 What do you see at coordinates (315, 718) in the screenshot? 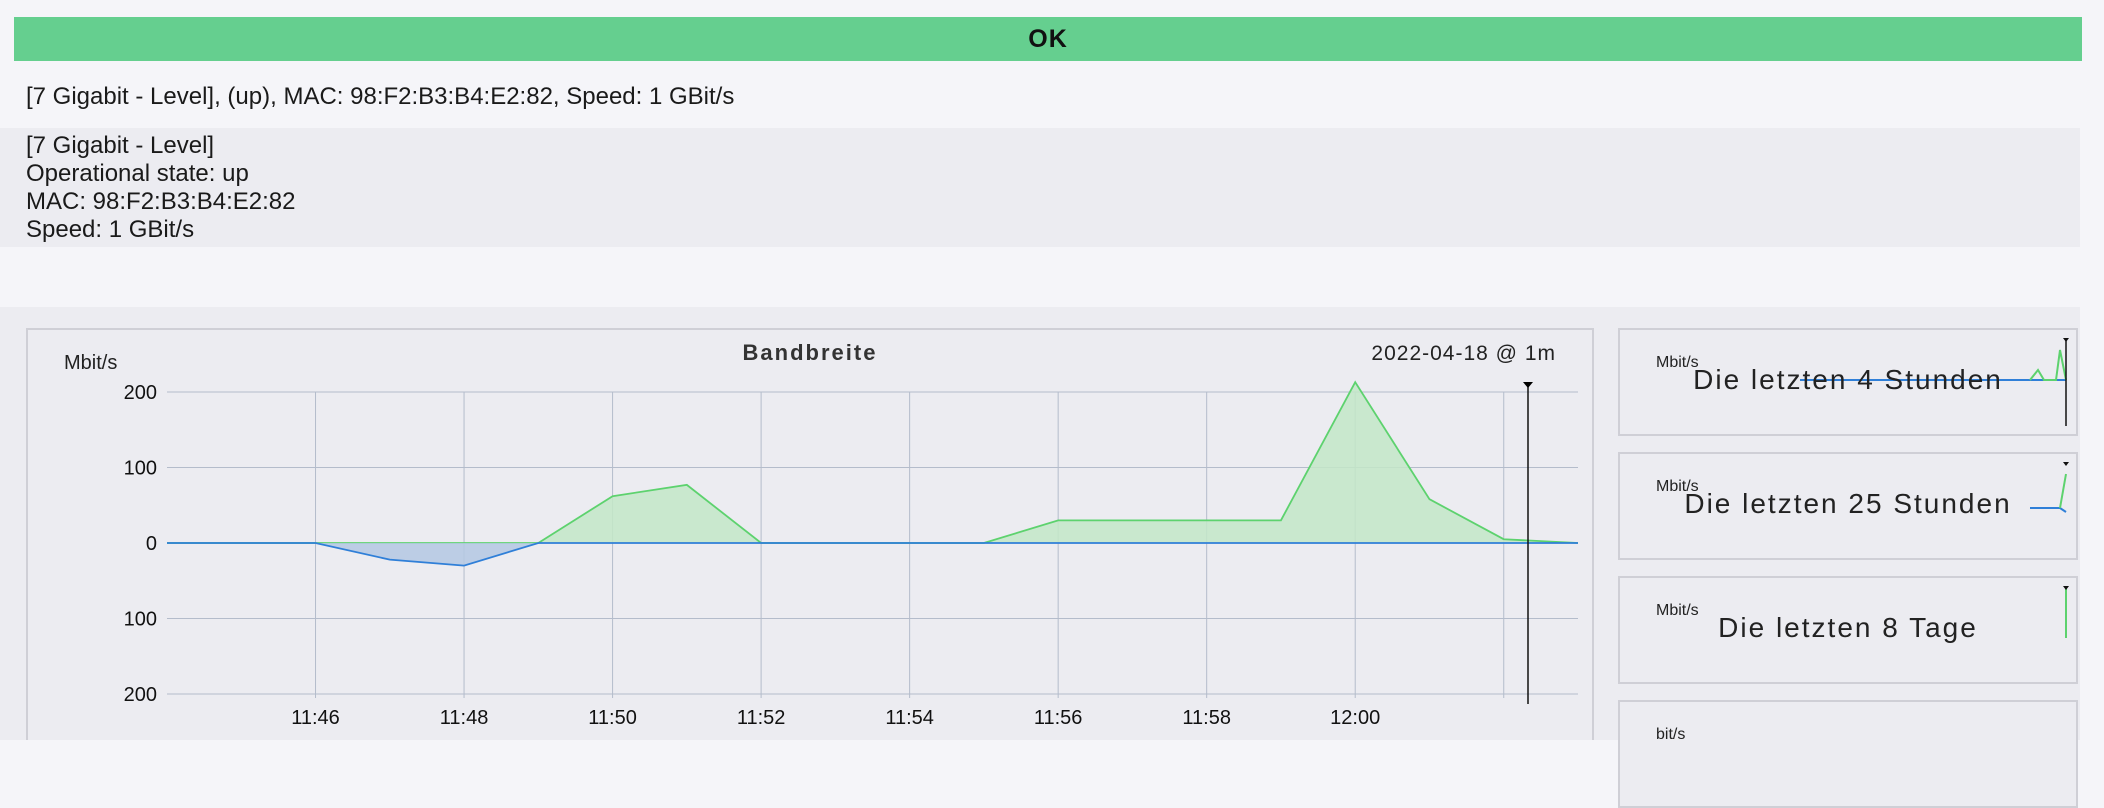
I see `x-tick-label: 11:46` at bounding box center [315, 718].